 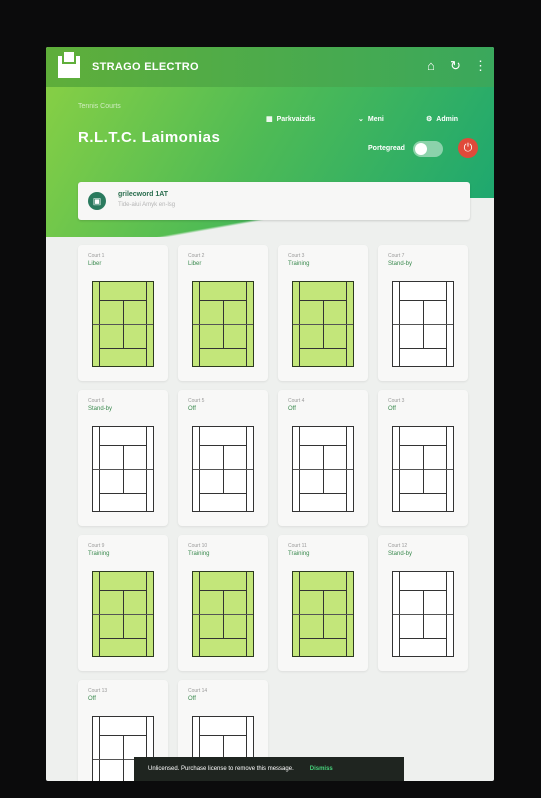 I want to click on power-button: ⏻, so click(x=468, y=148).